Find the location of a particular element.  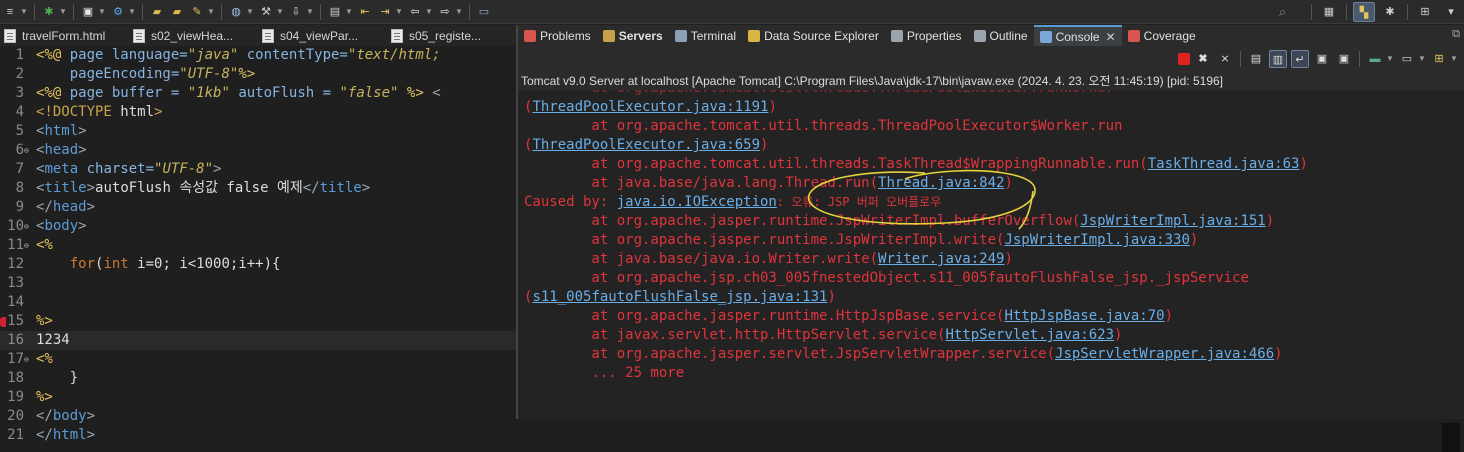

debug-perspective-icon: ✱ is located at coordinates (1390, 12).